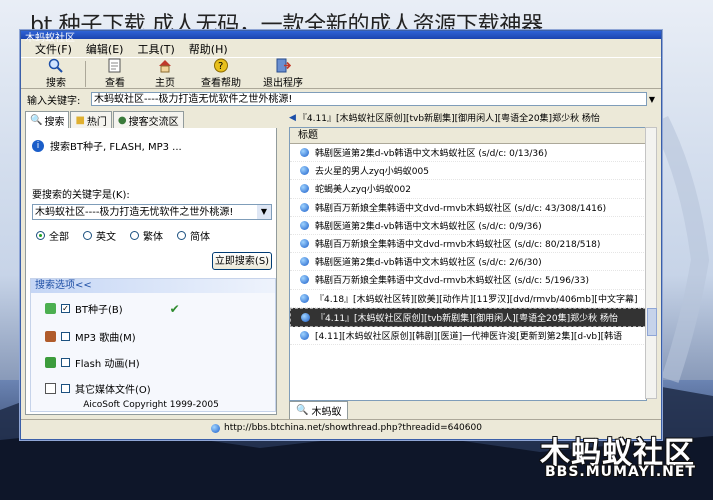 Image resolution: width=713 pixels, height=500 pixels. What do you see at coordinates (65, 308) in the screenshot?
I see `checkbox: ✓` at bounding box center [65, 308].